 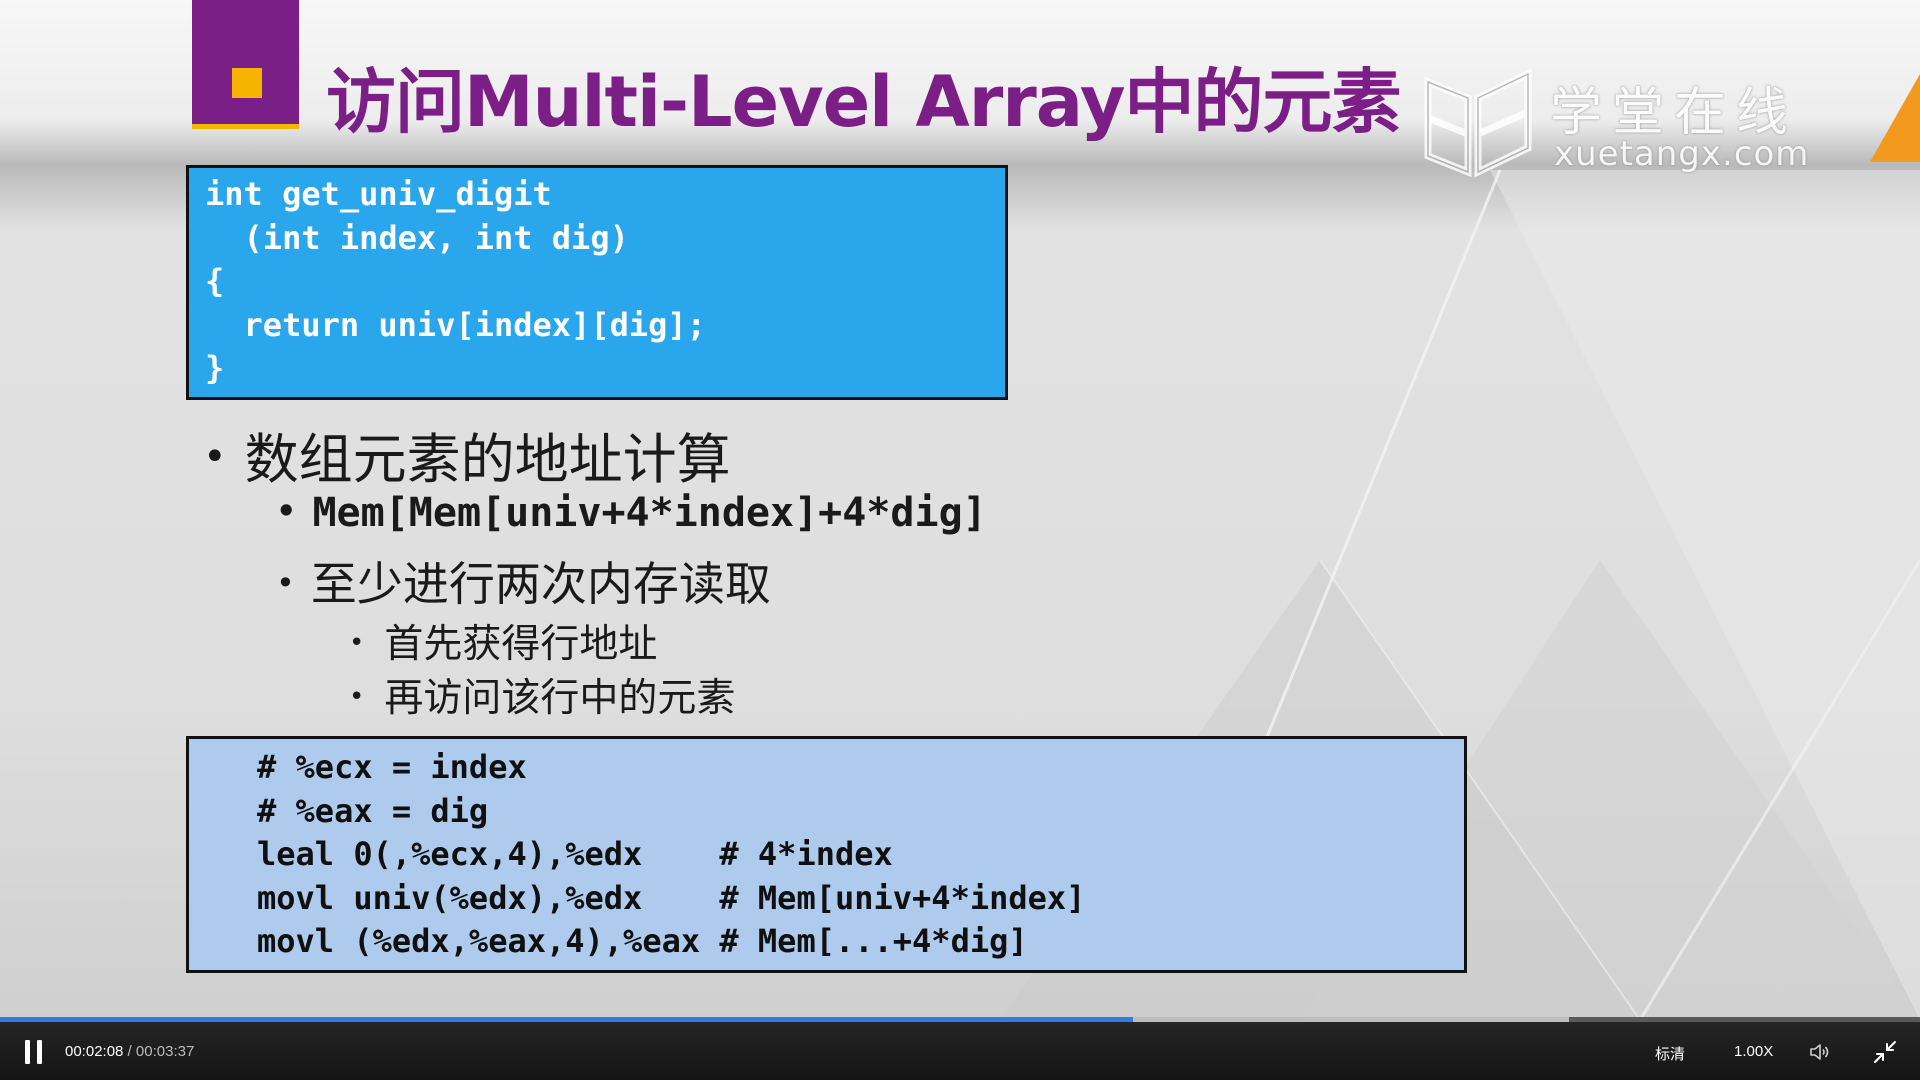 I want to click on xuetangx-logo-icon, so click(x=1478, y=123).